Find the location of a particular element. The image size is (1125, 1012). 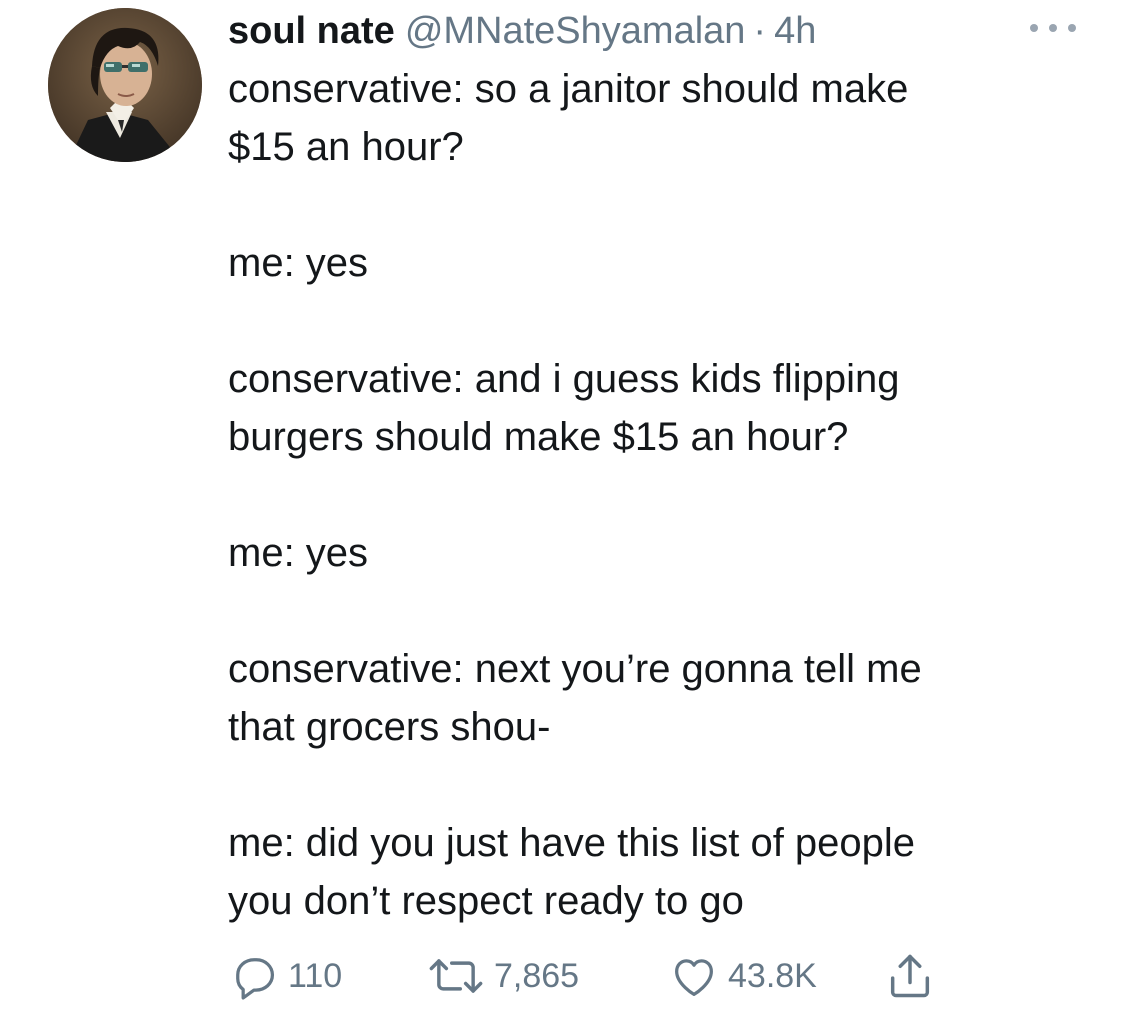

retweet-count: 7,865 is located at coordinates (537, 975).